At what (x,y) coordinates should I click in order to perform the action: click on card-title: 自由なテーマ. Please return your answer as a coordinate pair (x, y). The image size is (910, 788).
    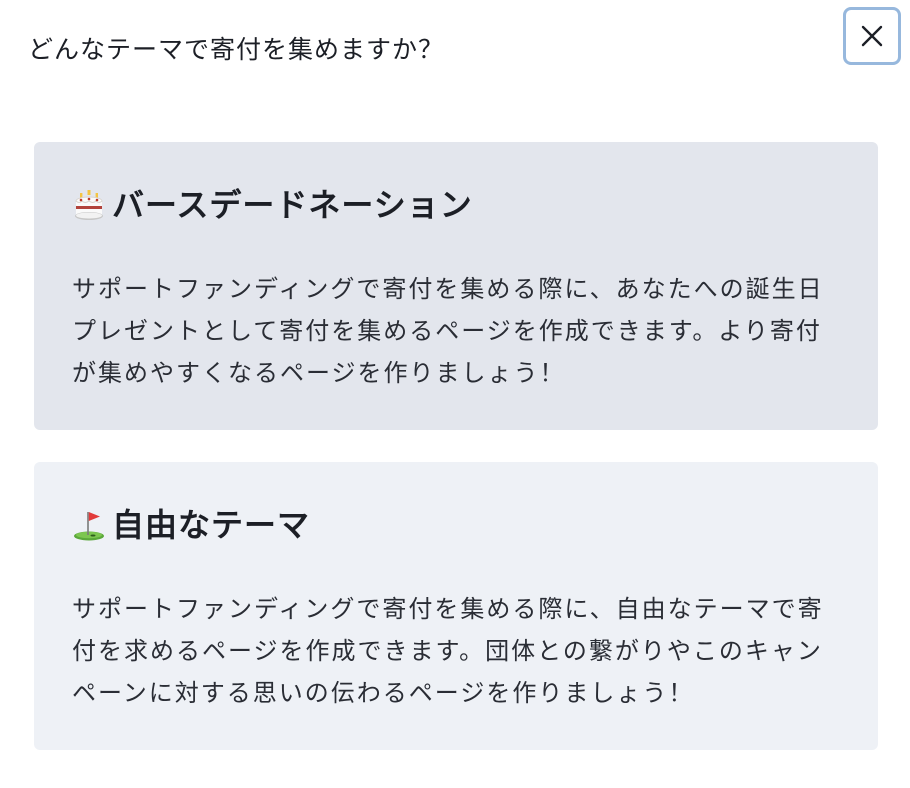
    Looking at the image, I should click on (211, 525).